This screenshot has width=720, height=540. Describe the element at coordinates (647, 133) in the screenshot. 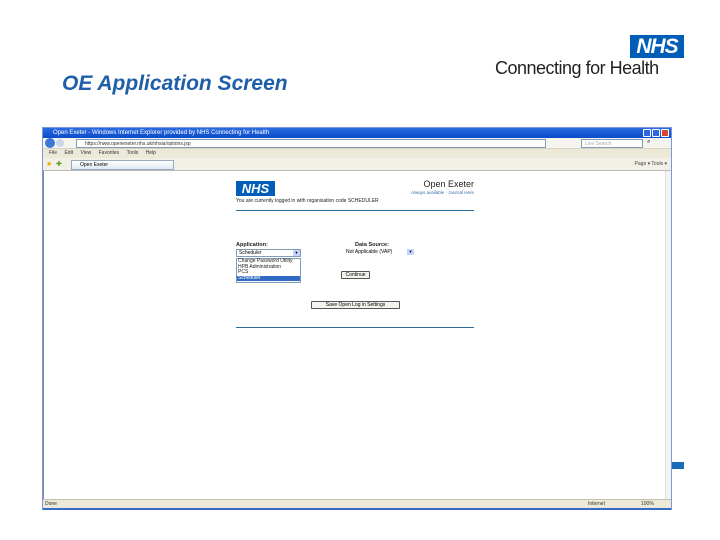

I see `minimize-button` at that location.